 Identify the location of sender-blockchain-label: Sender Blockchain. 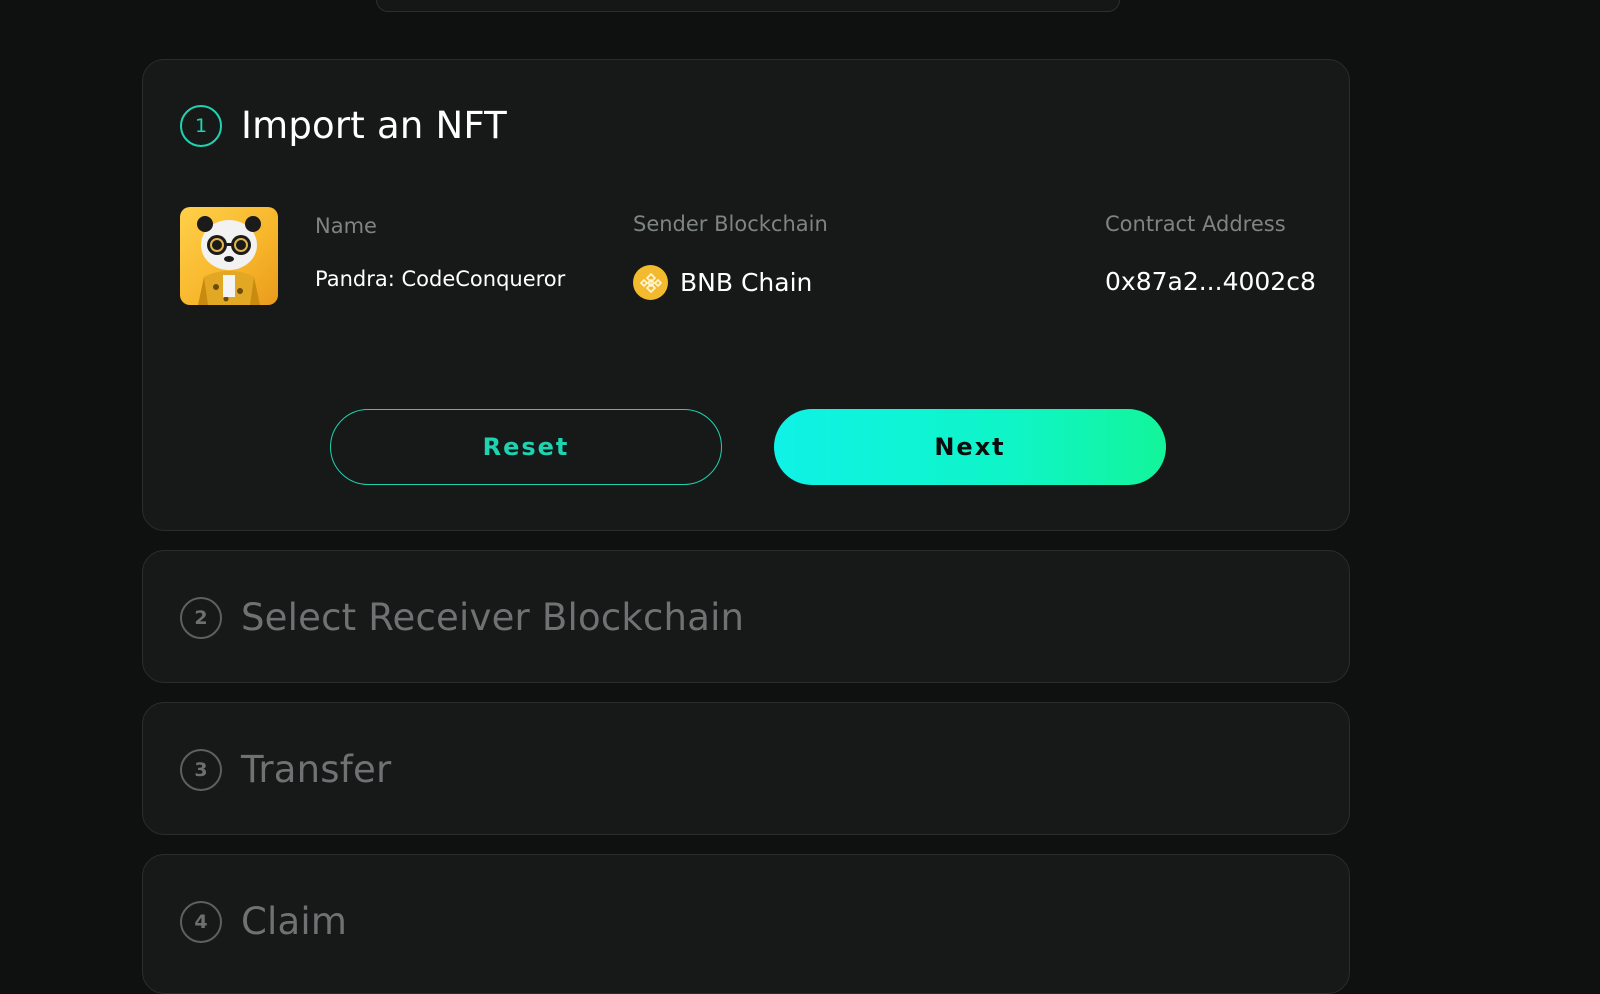
(730, 224).